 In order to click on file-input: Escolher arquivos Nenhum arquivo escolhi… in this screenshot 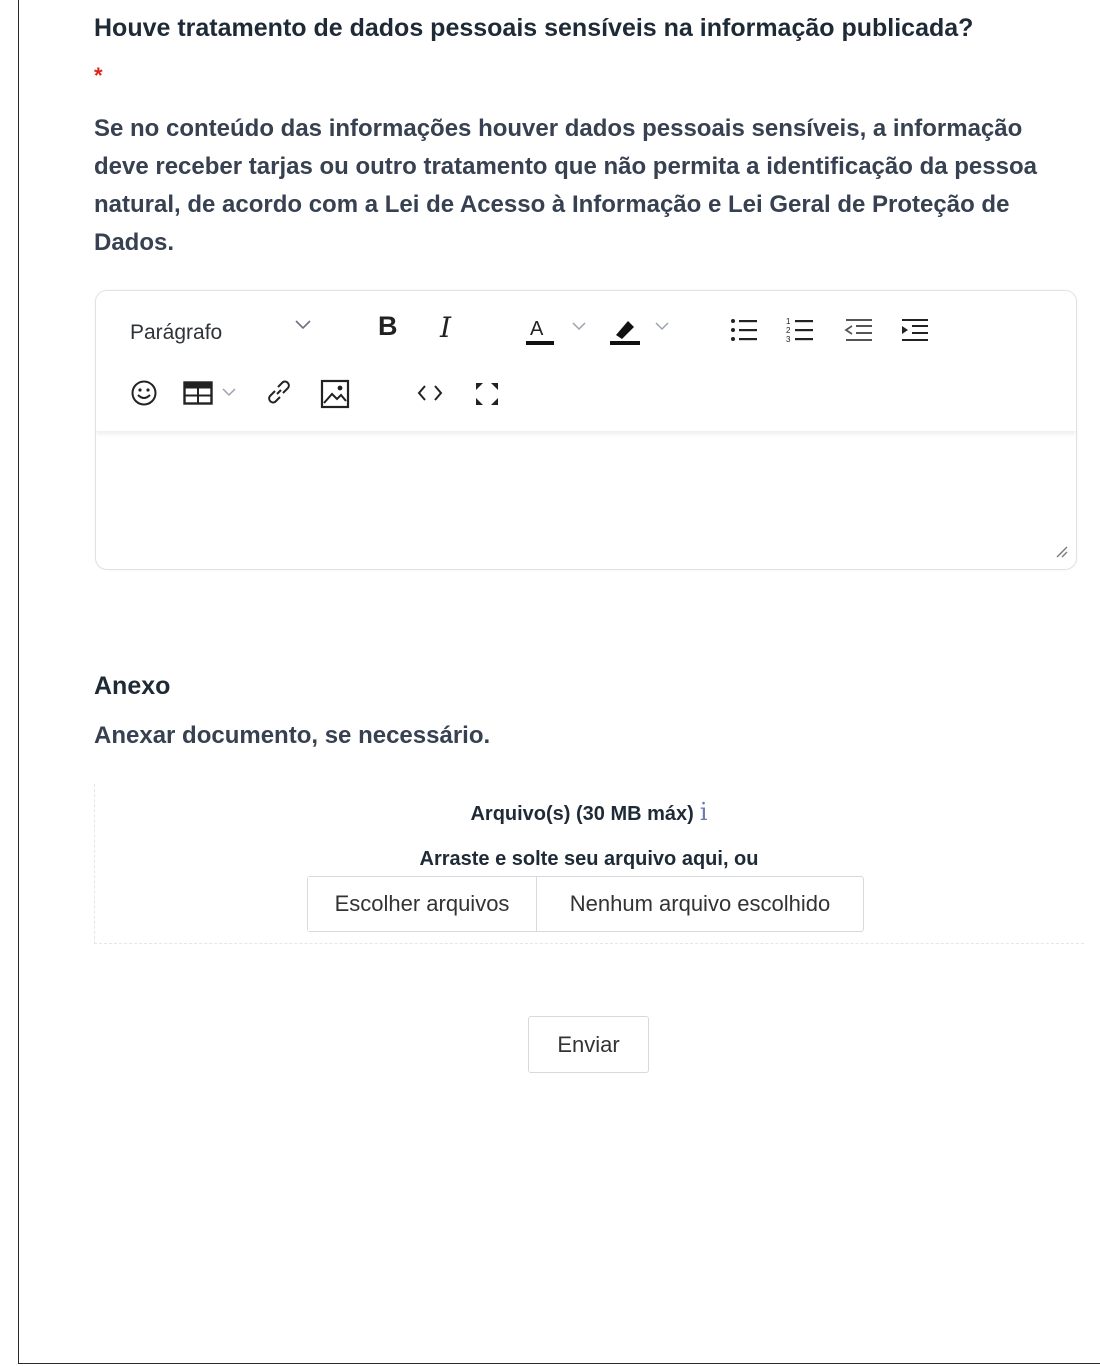, I will do `click(585, 904)`.